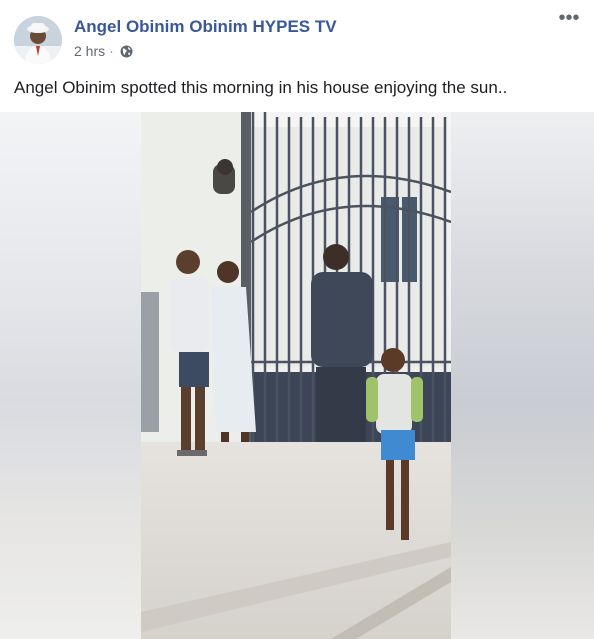  I want to click on post-meta: 2 hrs ·, so click(103, 51).